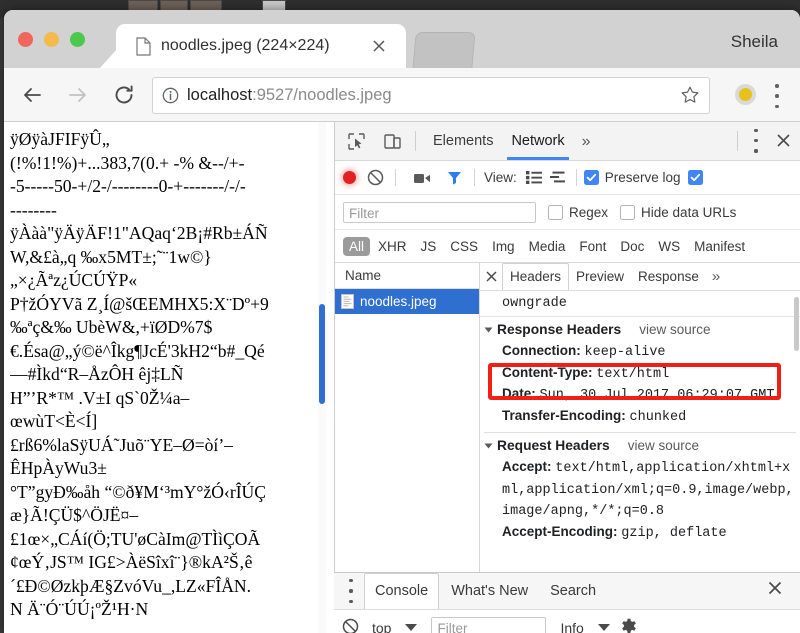 Image resolution: width=800 pixels, height=633 pixels. I want to click on drawer-tab-bar: Console What's New Search, so click(567, 591).